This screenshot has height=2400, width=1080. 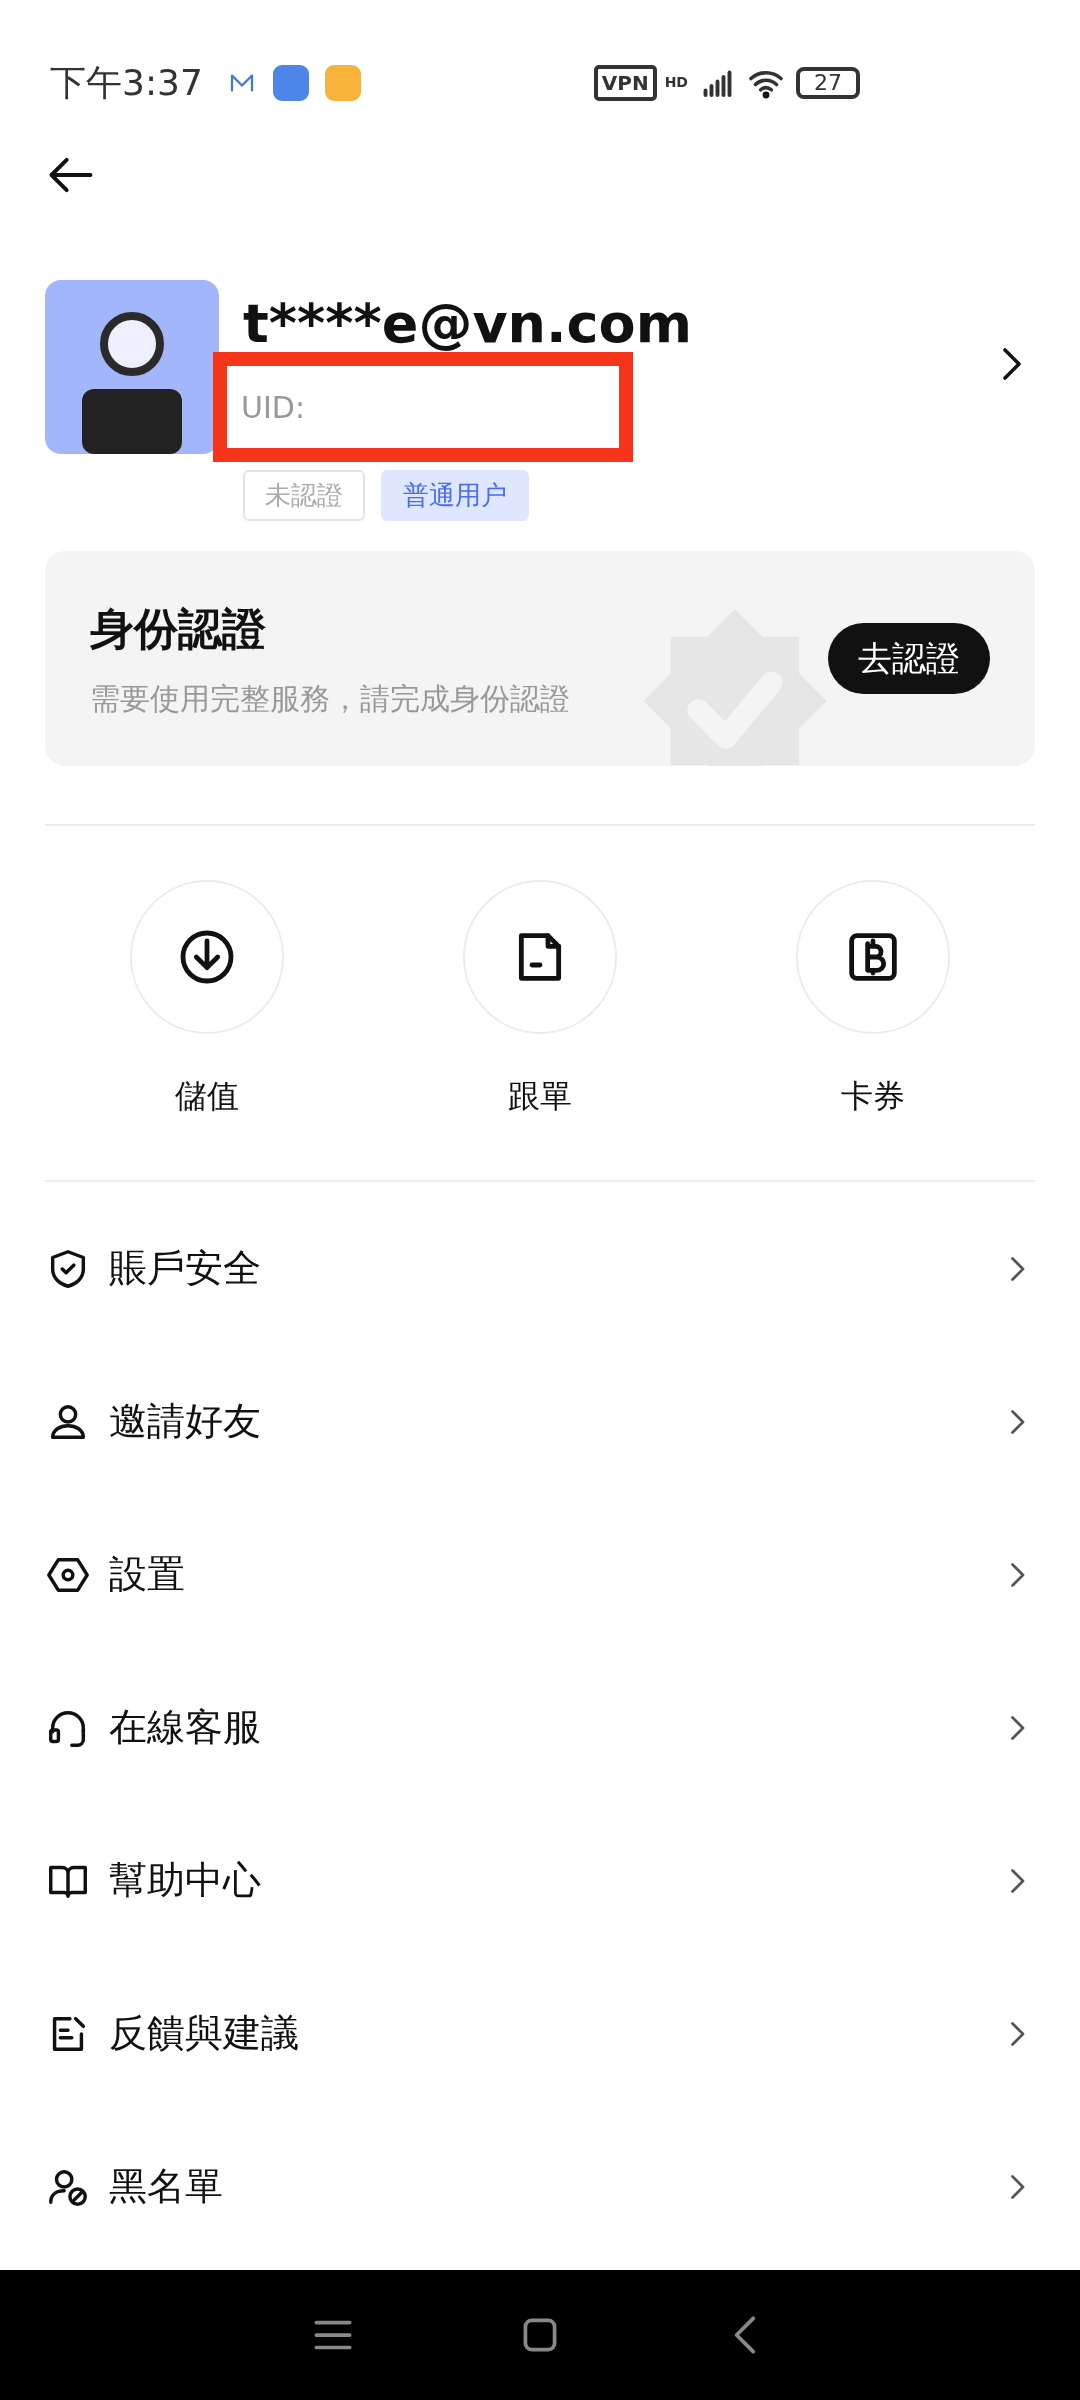 I want to click on account-email: t****e@vn.com, so click(x=467, y=324).